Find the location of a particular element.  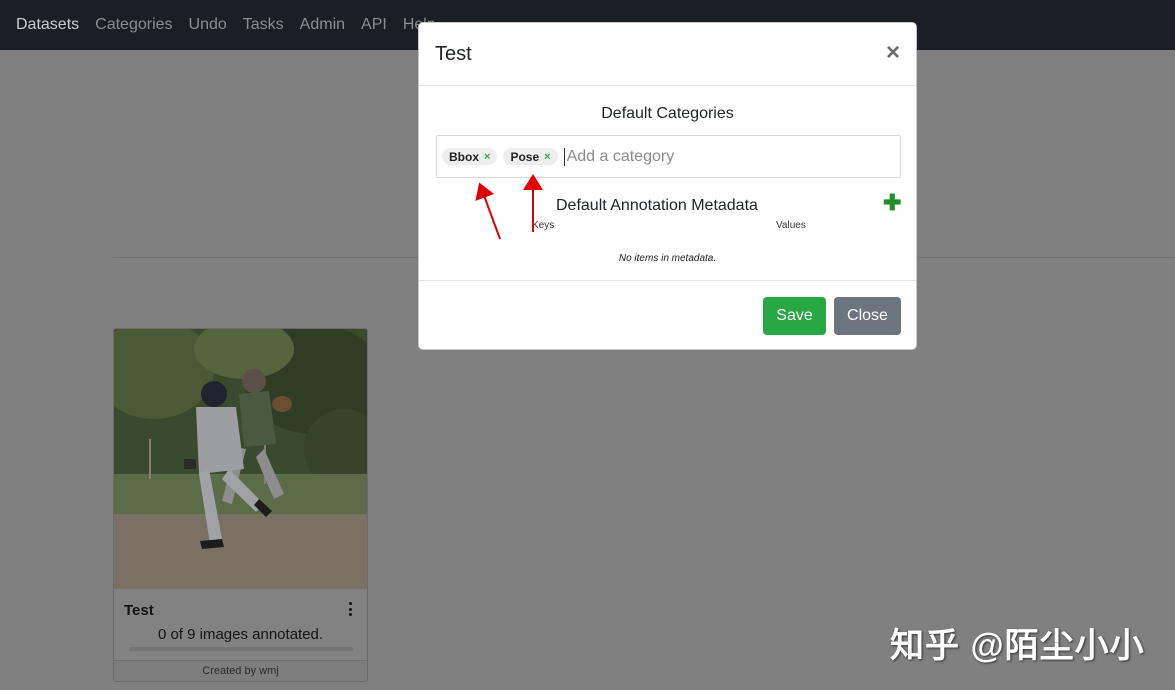

dataset-card-body: Test 0 of 9 images annotated. is located at coordinates (240, 625).